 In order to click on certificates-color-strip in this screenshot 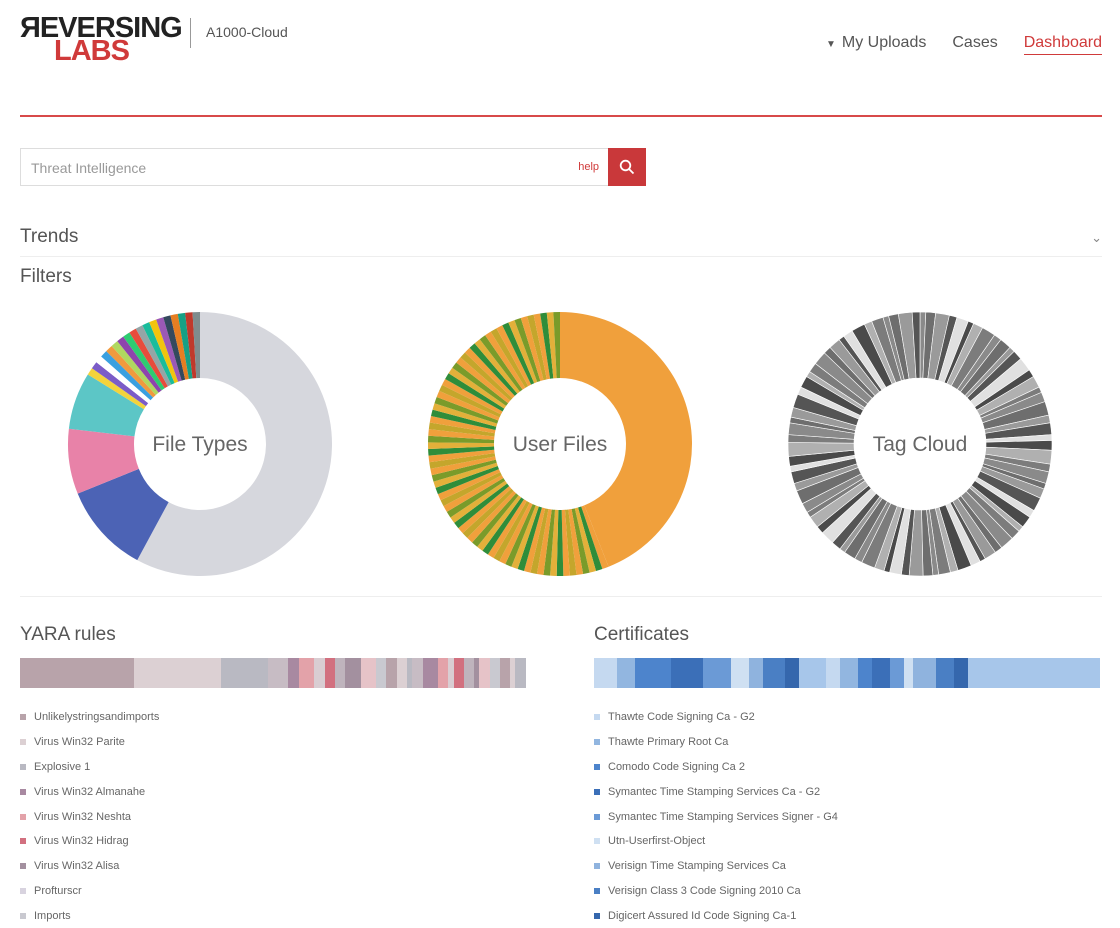, I will do `click(847, 673)`.